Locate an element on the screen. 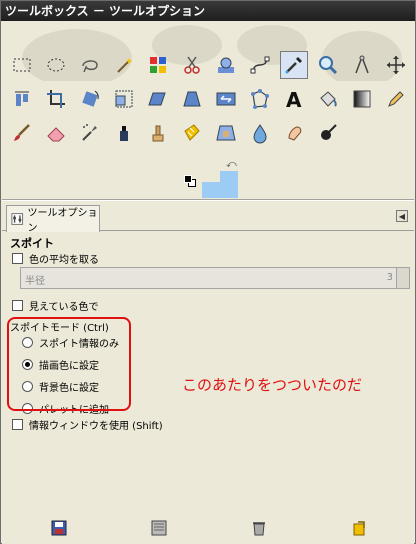 Image resolution: width=416 pixels, height=544 pixels. bucket-fill-icon is located at coordinates (328, 99).